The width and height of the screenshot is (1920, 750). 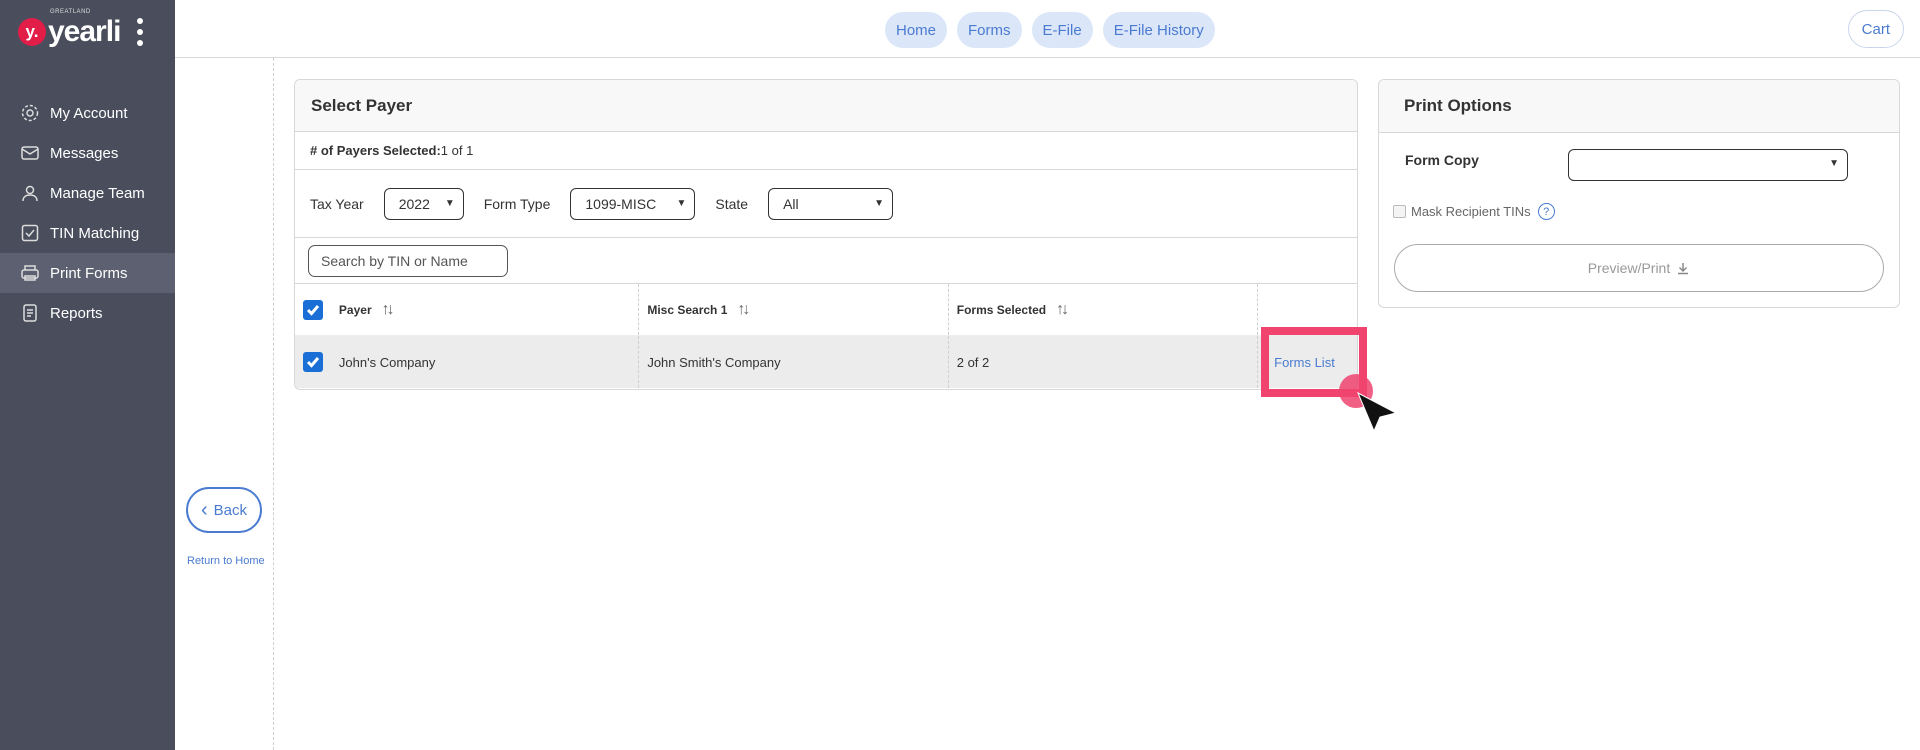 I want to click on row-check-cell, so click(x=313, y=362).